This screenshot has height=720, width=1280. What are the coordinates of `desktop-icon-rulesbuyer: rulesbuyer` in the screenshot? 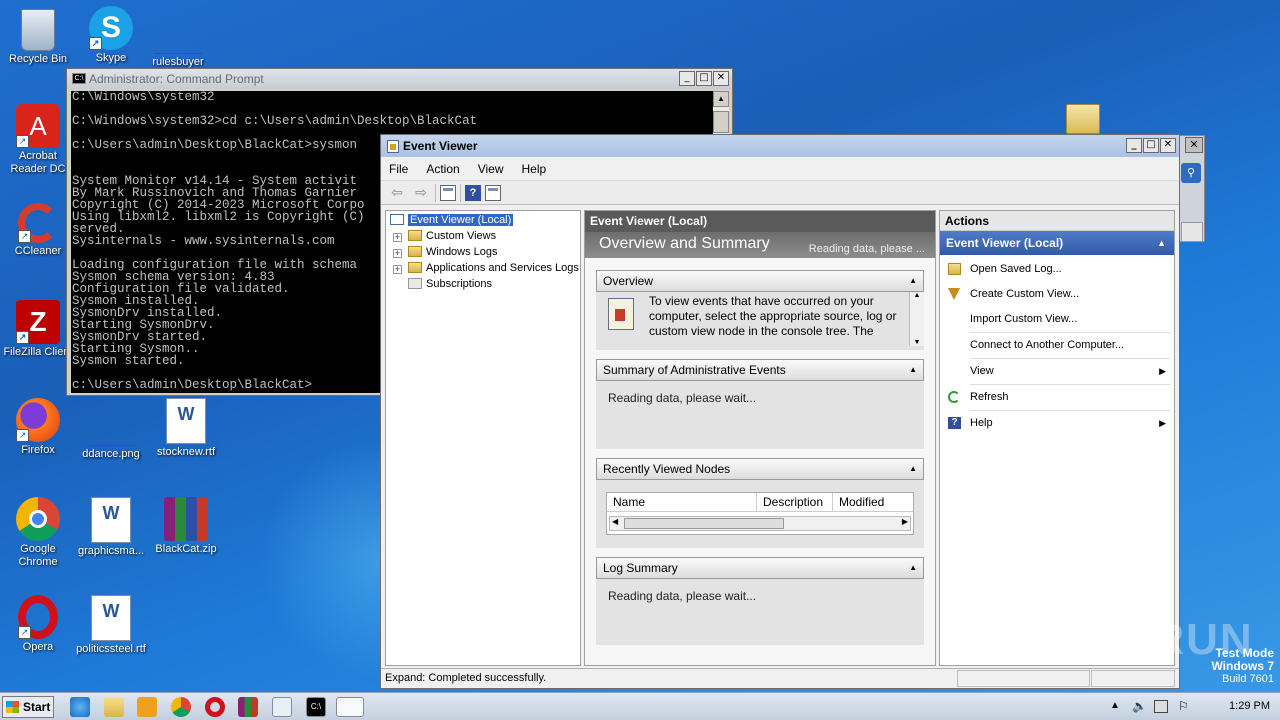 It's located at (178, 37).